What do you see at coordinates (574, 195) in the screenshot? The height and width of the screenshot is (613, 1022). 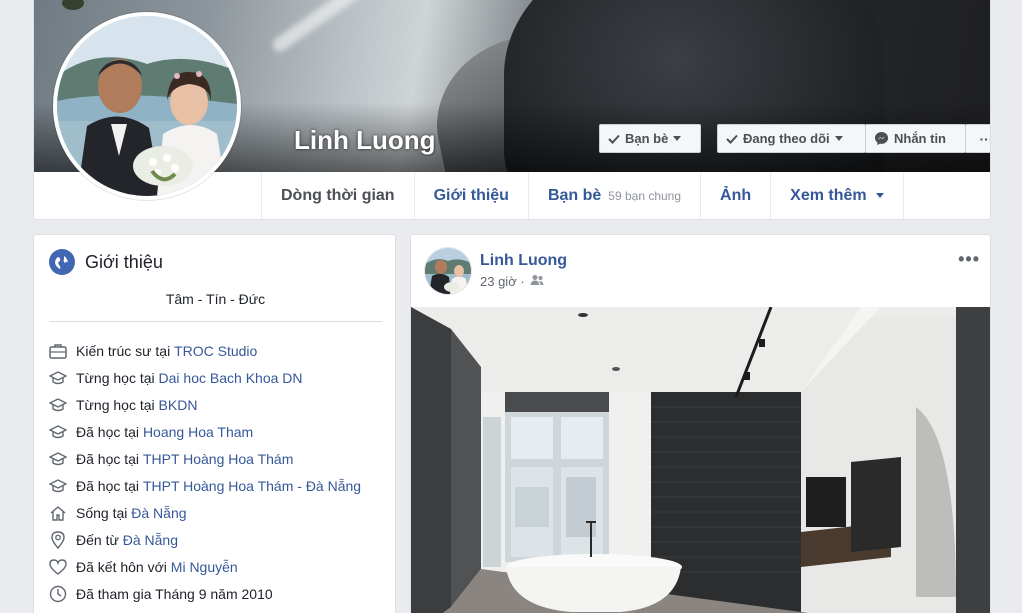 I see `tab-friends-label: Bạn bè` at bounding box center [574, 195].